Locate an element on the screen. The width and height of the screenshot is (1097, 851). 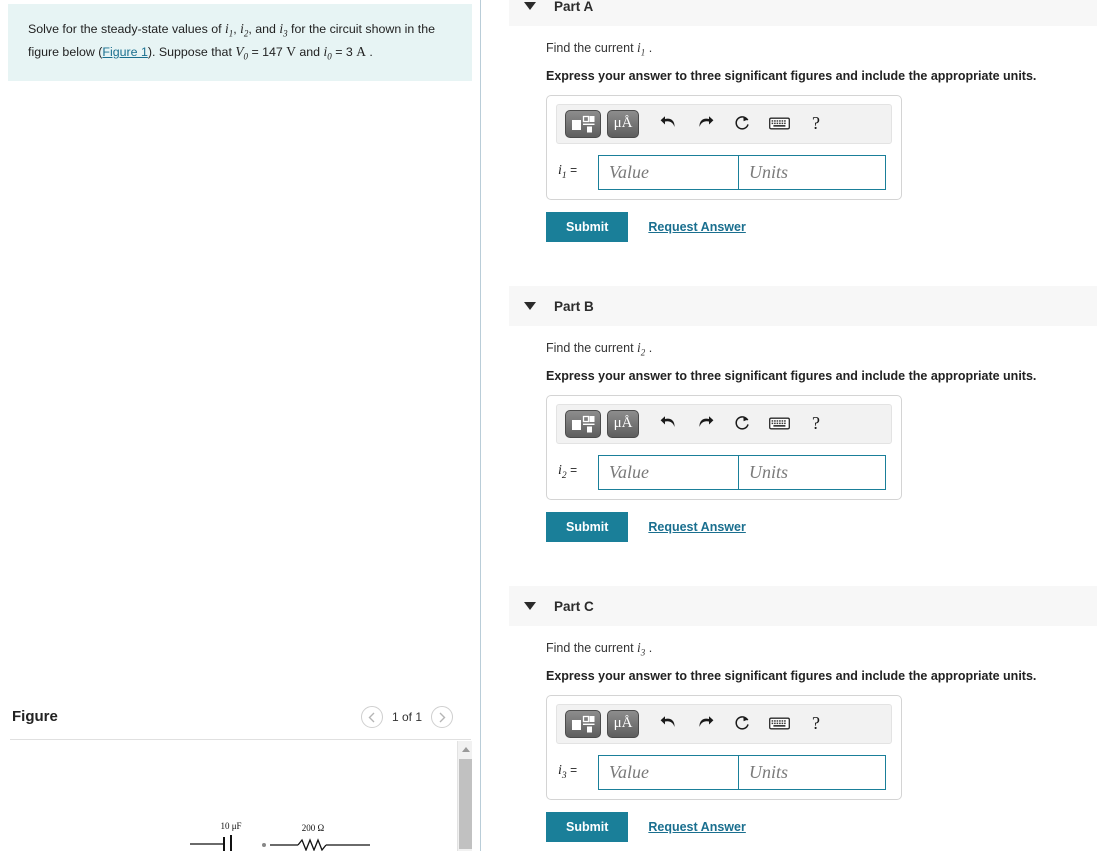
part-header-b: Part B is located at coordinates (803, 306).